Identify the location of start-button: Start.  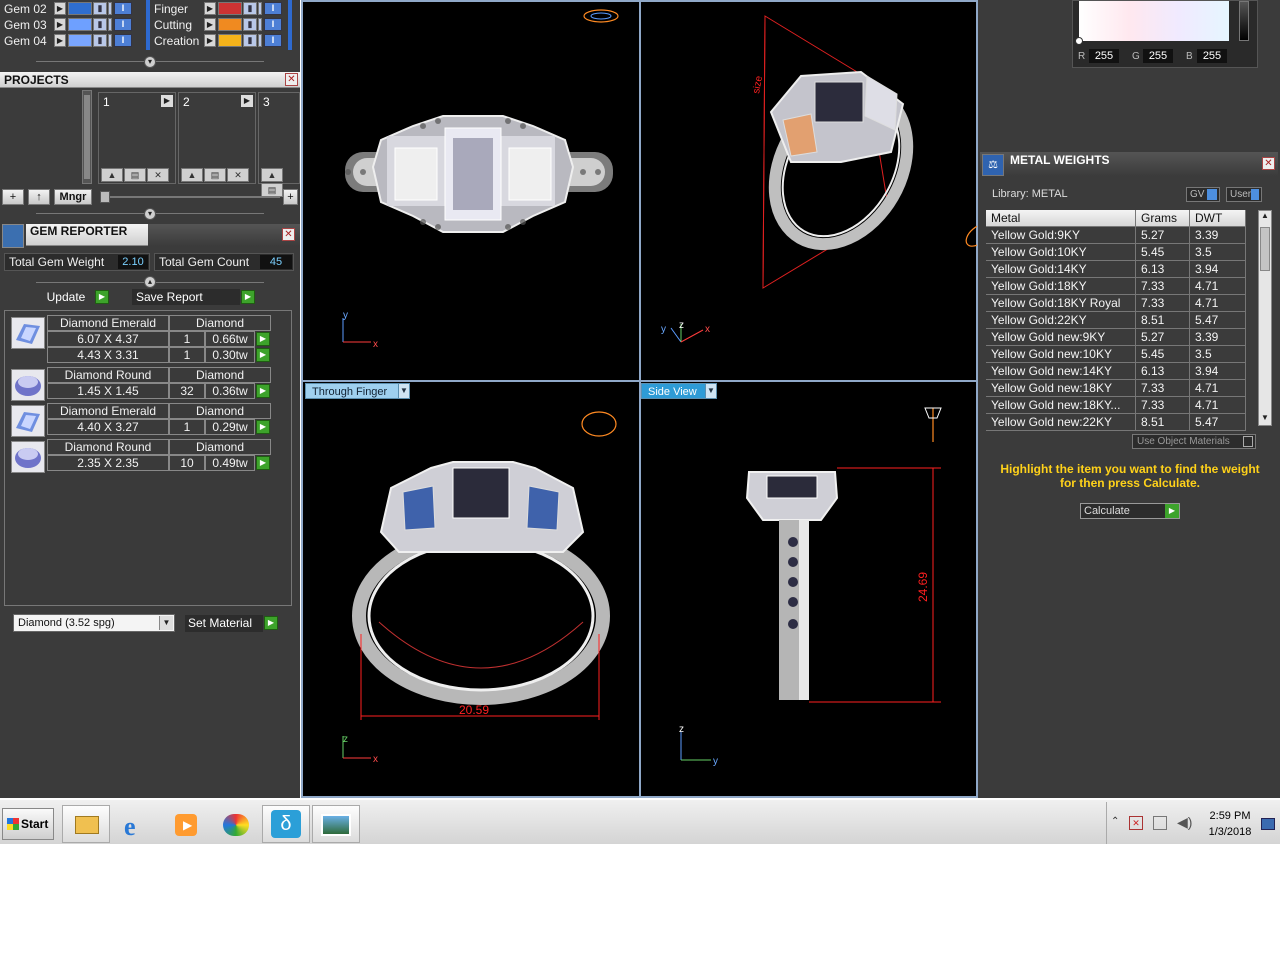
(28, 824).